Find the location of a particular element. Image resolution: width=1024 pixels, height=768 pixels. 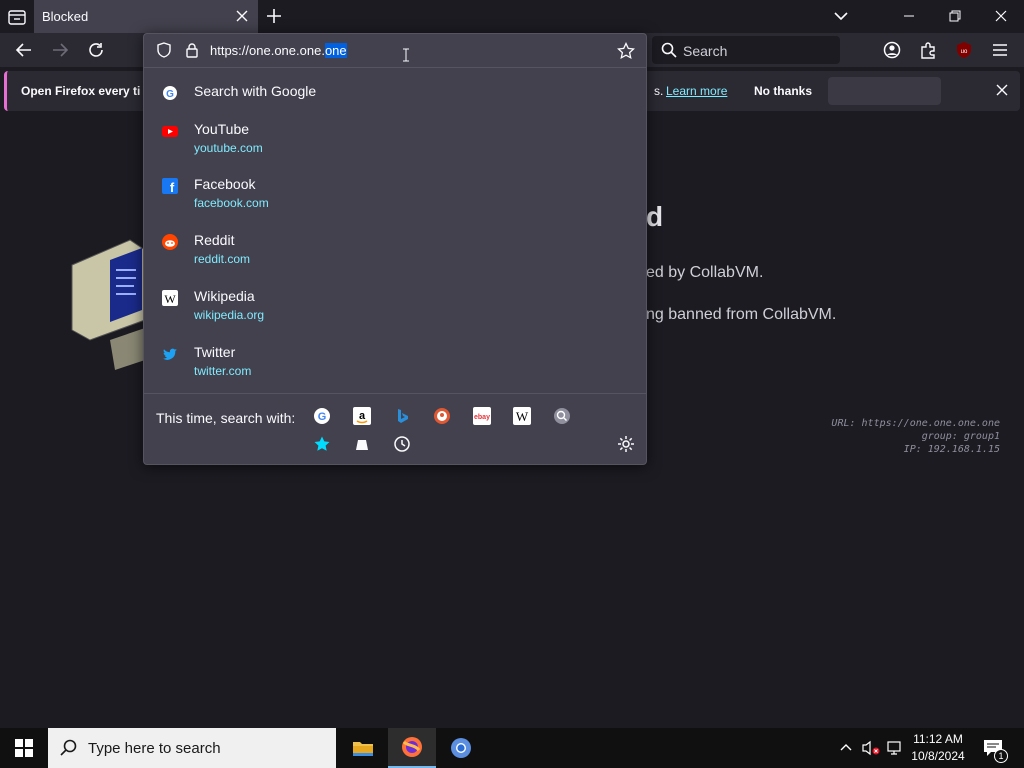

set-default-button is located at coordinates (884, 91).